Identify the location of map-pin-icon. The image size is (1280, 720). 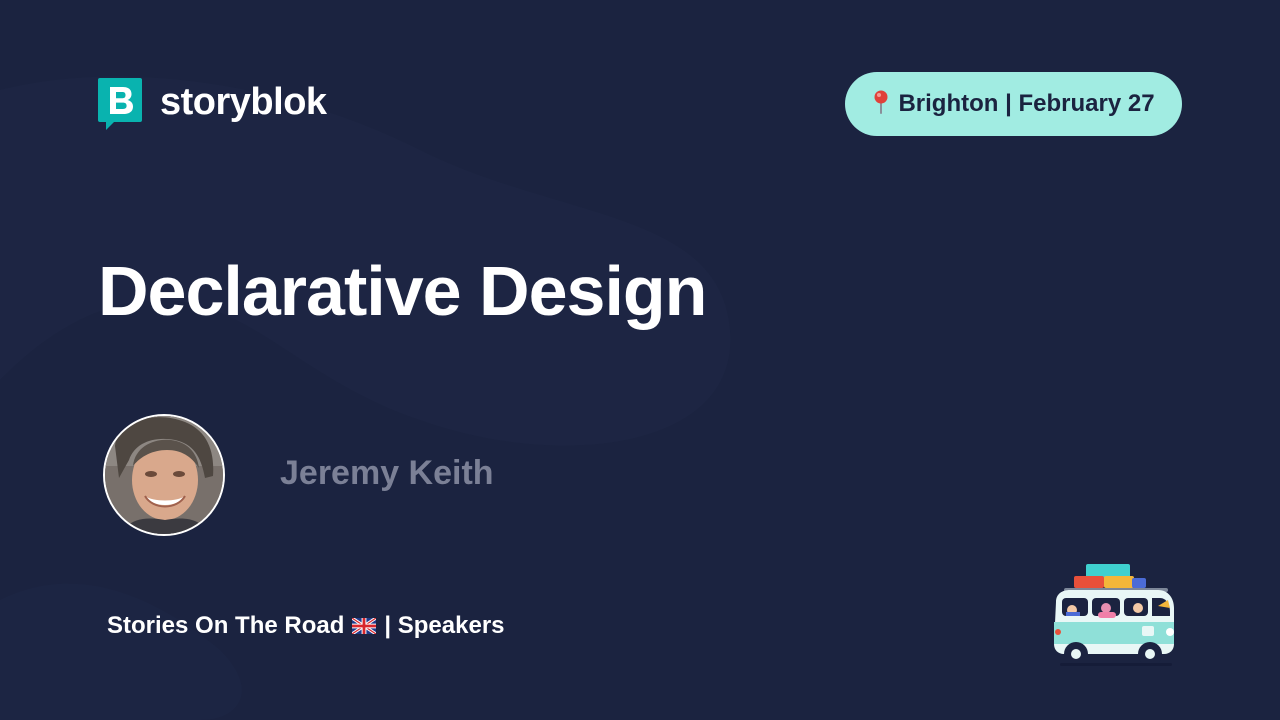
(881, 102).